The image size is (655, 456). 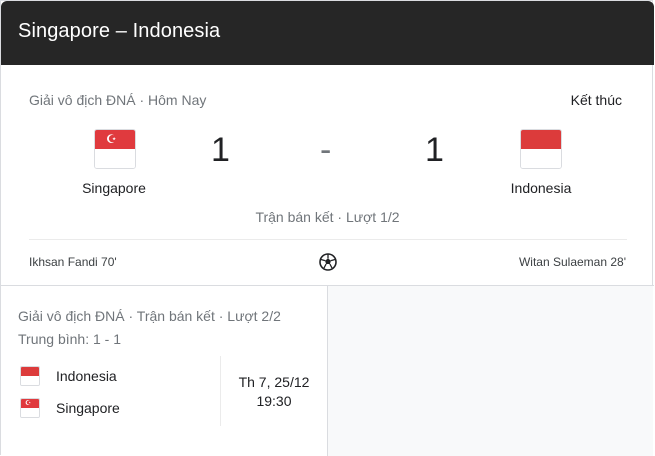 What do you see at coordinates (572, 262) in the screenshot?
I see `away-scorer: Witan Sulaeman 28'` at bounding box center [572, 262].